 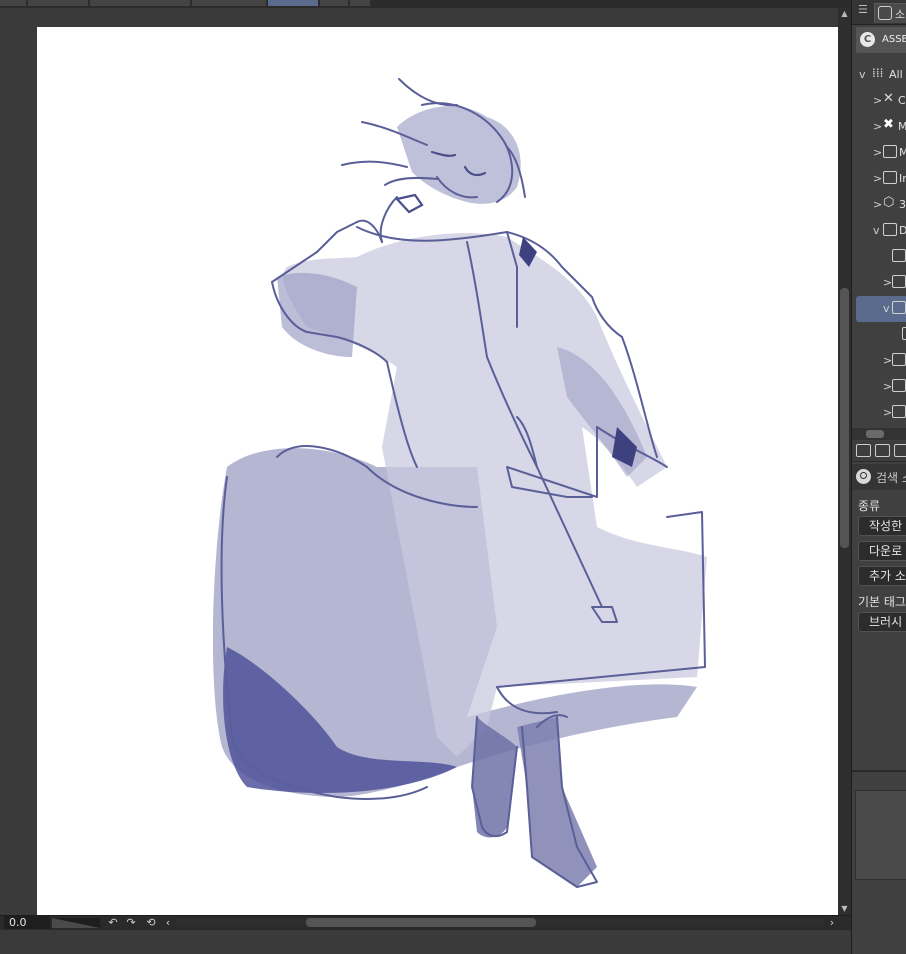 What do you see at coordinates (881, 309) in the screenshot?
I see `tree-item-folder-selected: v` at bounding box center [881, 309].